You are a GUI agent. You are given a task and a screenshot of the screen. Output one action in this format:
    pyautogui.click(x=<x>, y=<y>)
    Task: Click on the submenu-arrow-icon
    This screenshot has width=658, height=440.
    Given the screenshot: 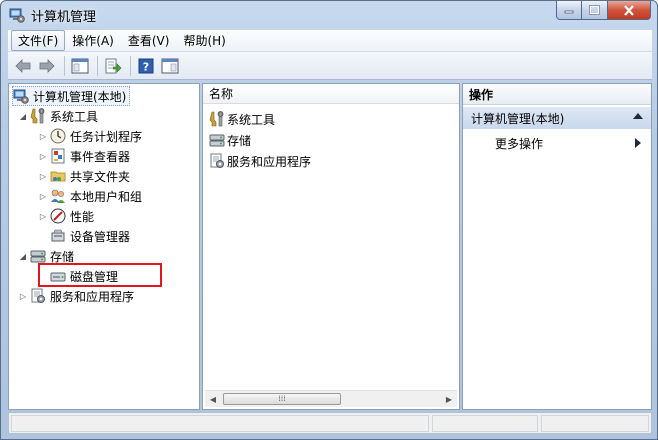 What is the action you would take?
    pyautogui.click(x=638, y=143)
    